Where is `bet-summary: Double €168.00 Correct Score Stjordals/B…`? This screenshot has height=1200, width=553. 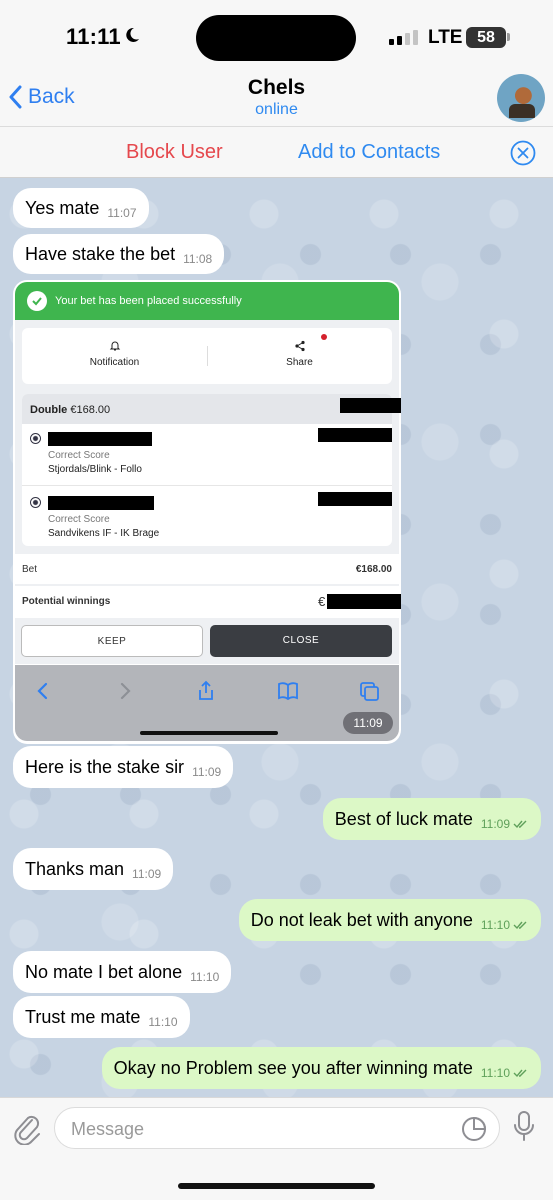
bet-summary: Double €168.00 Correct Score Stjordals/B… is located at coordinates (207, 470).